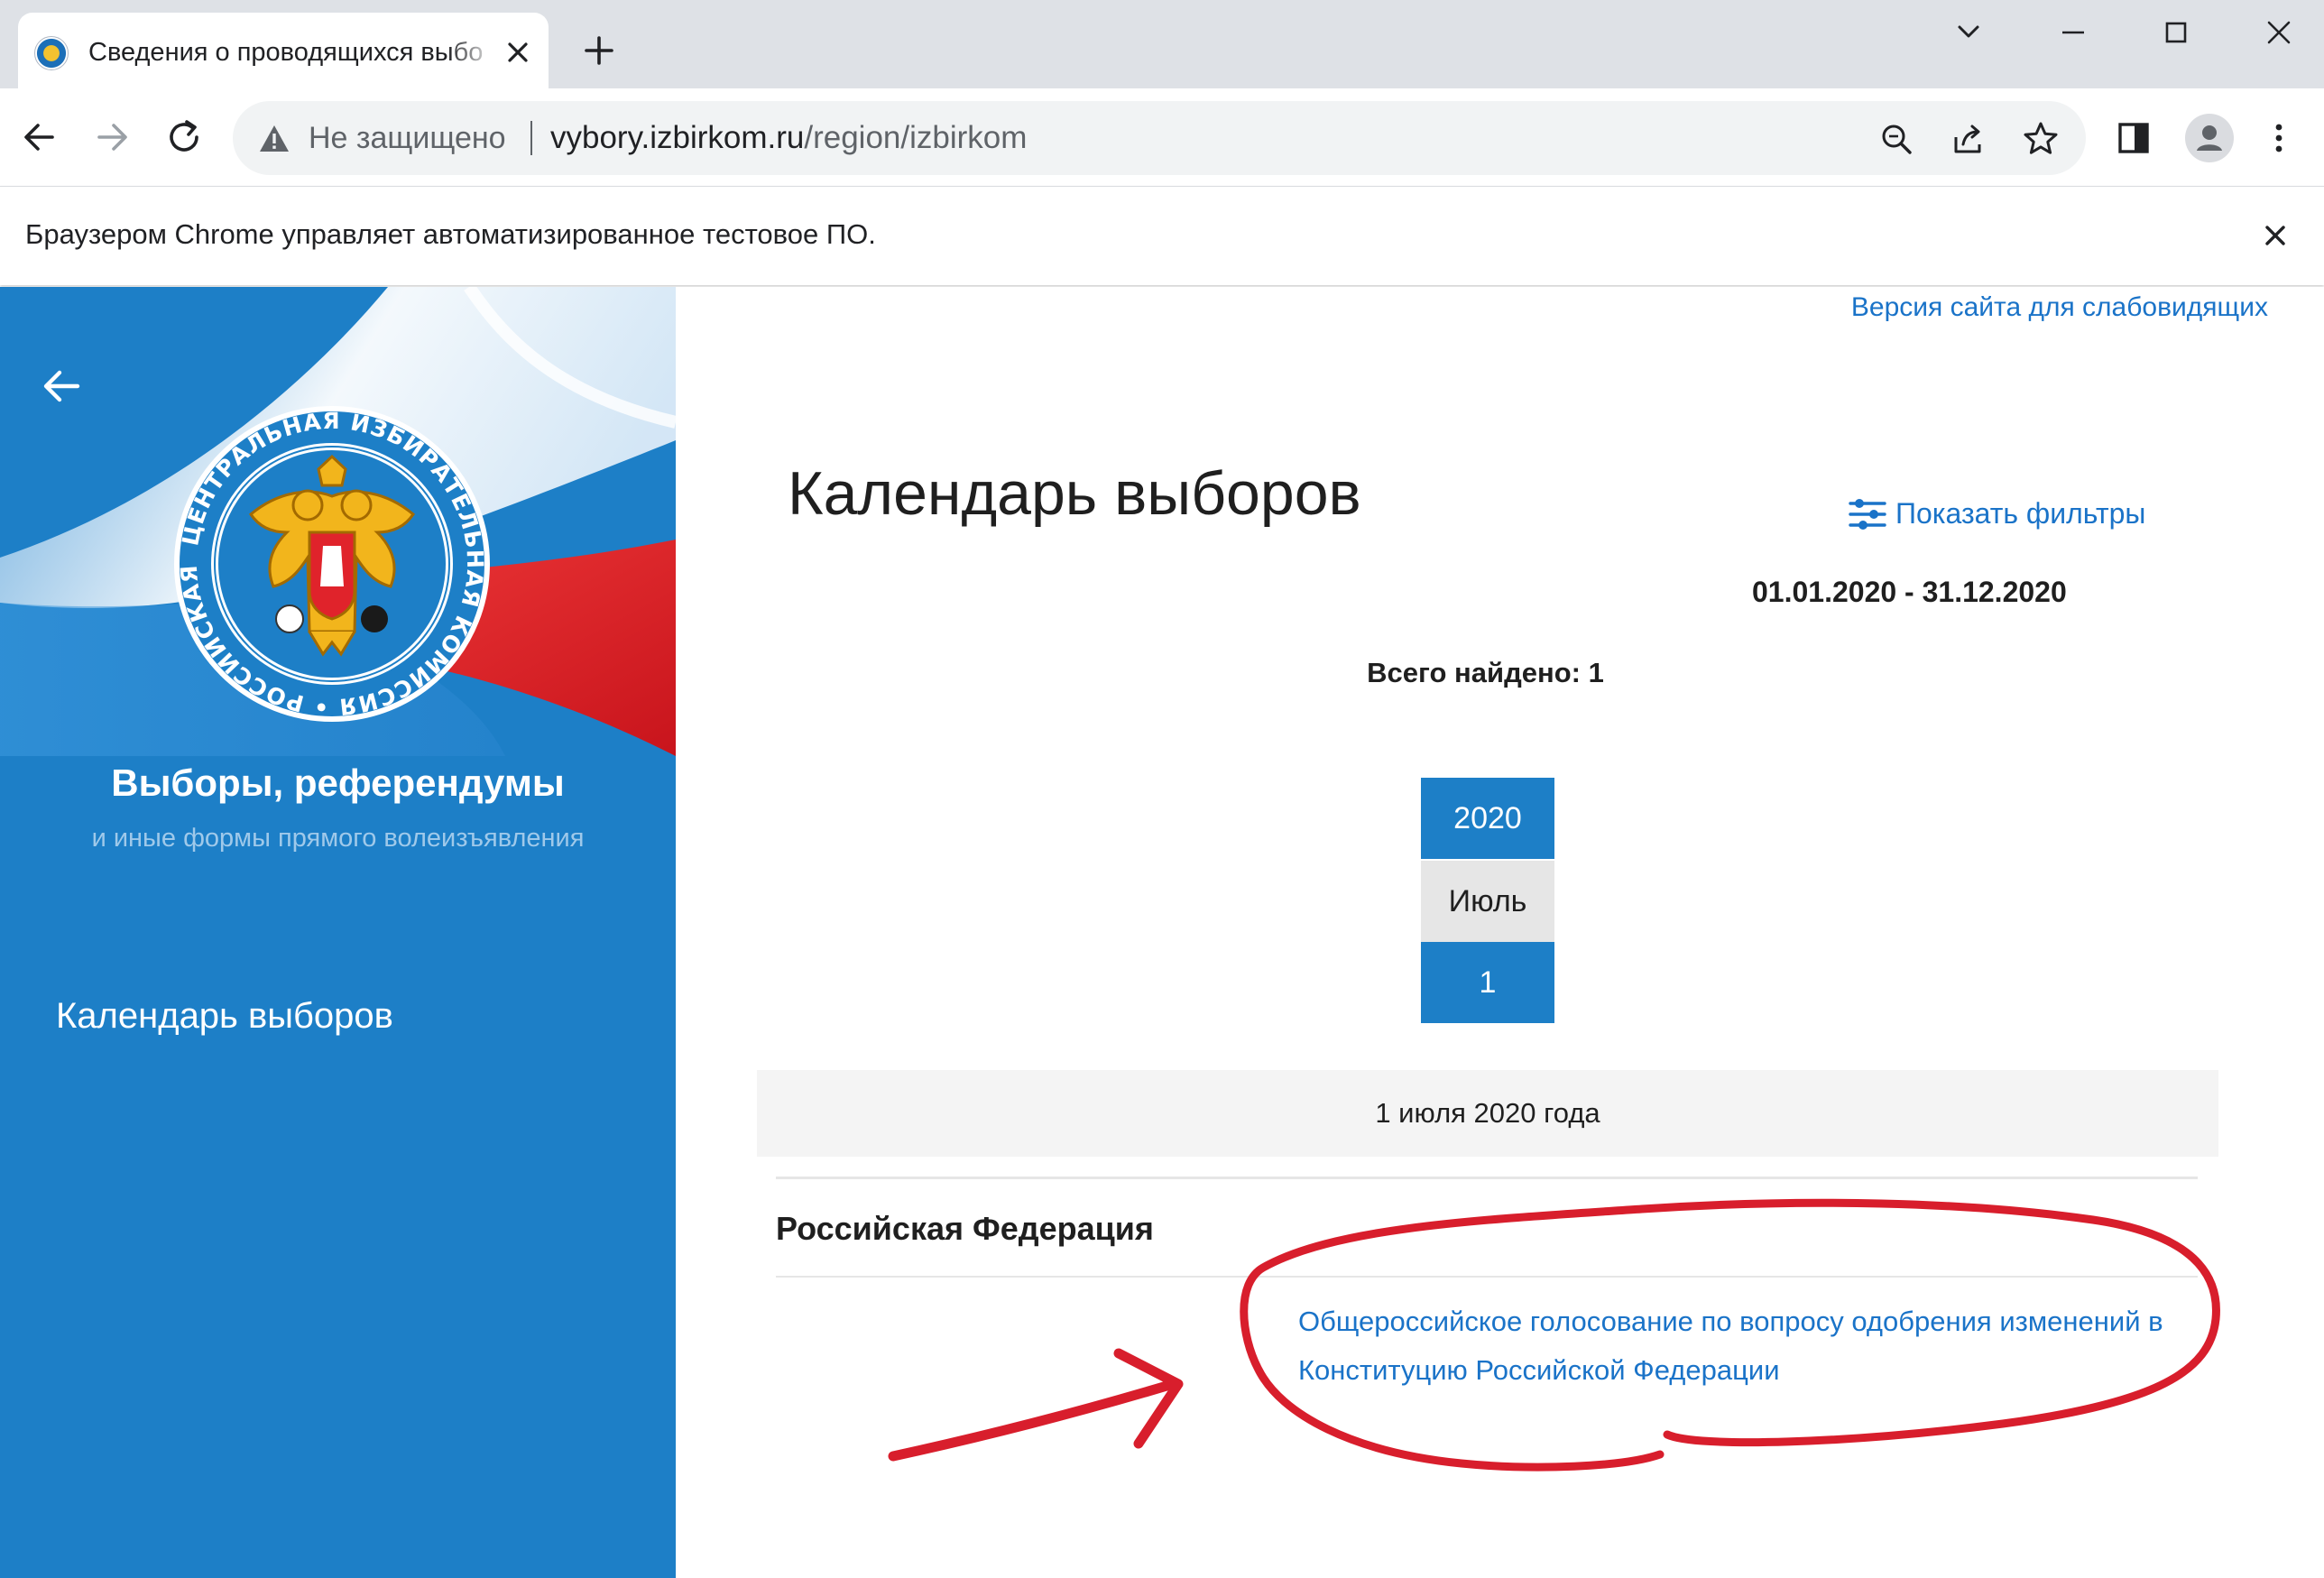 Image resolution: width=2324 pixels, height=1578 pixels. What do you see at coordinates (677, 138) in the screenshot?
I see `url-host: vybory.izbirkom.ru` at bounding box center [677, 138].